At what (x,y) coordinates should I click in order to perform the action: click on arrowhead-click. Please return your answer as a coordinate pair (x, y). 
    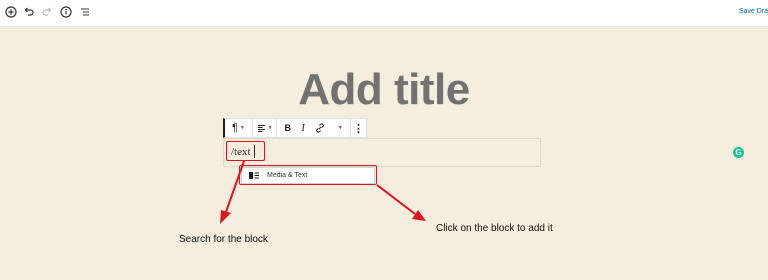
    Looking at the image, I should click on (419, 215).